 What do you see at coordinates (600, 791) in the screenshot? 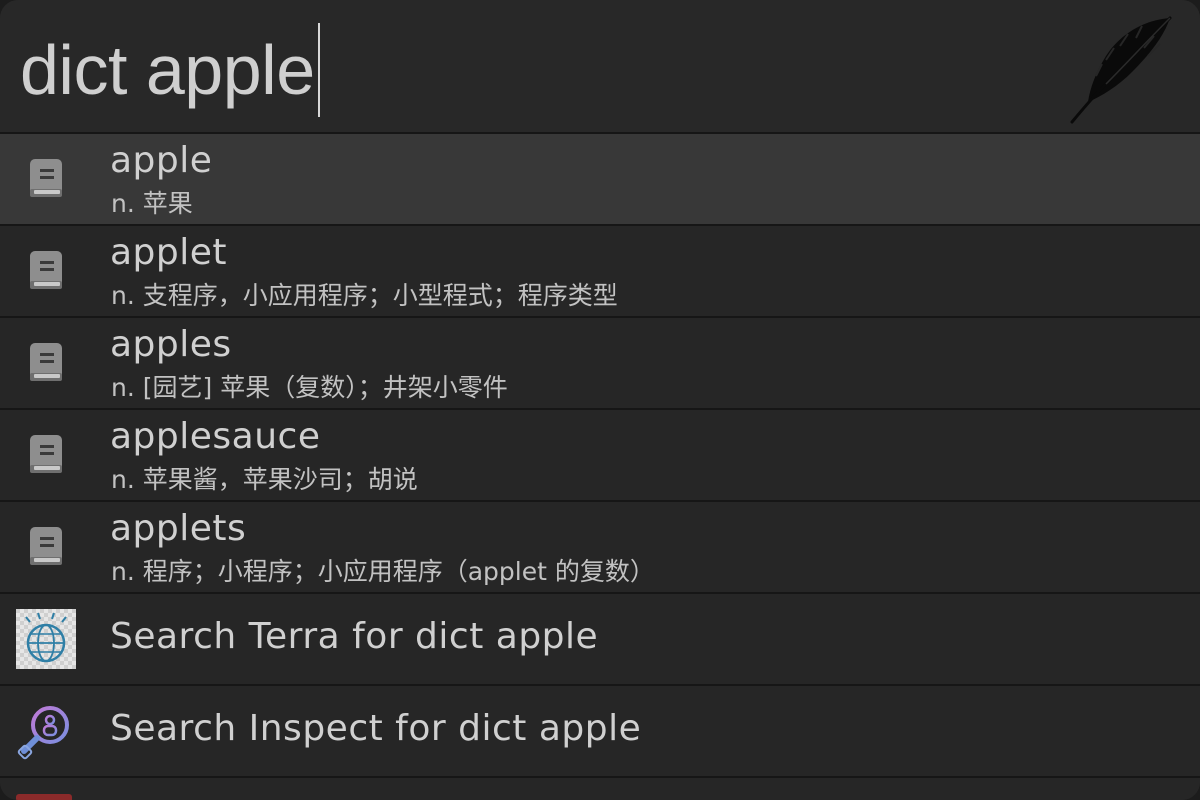
I see `next-result-peek` at bounding box center [600, 791].